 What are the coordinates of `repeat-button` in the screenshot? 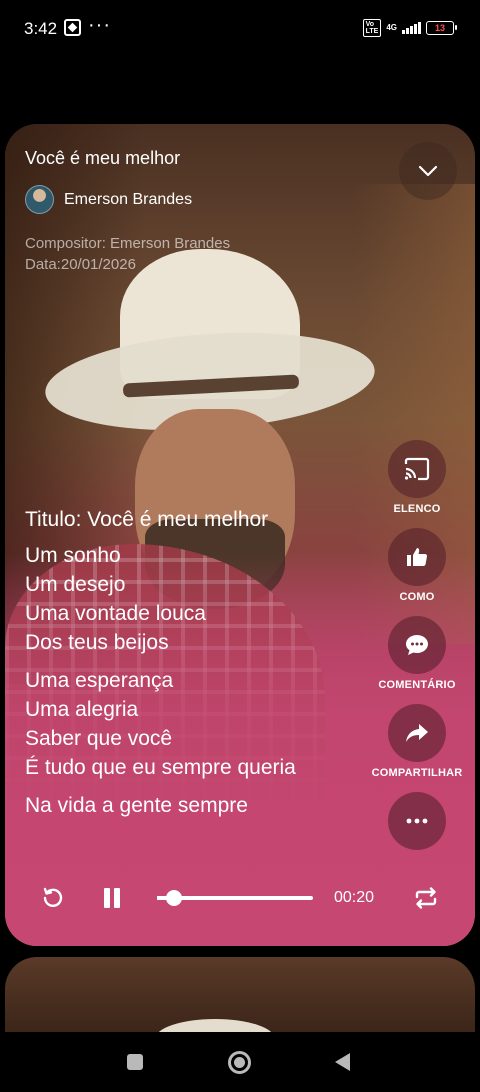 It's located at (426, 900).